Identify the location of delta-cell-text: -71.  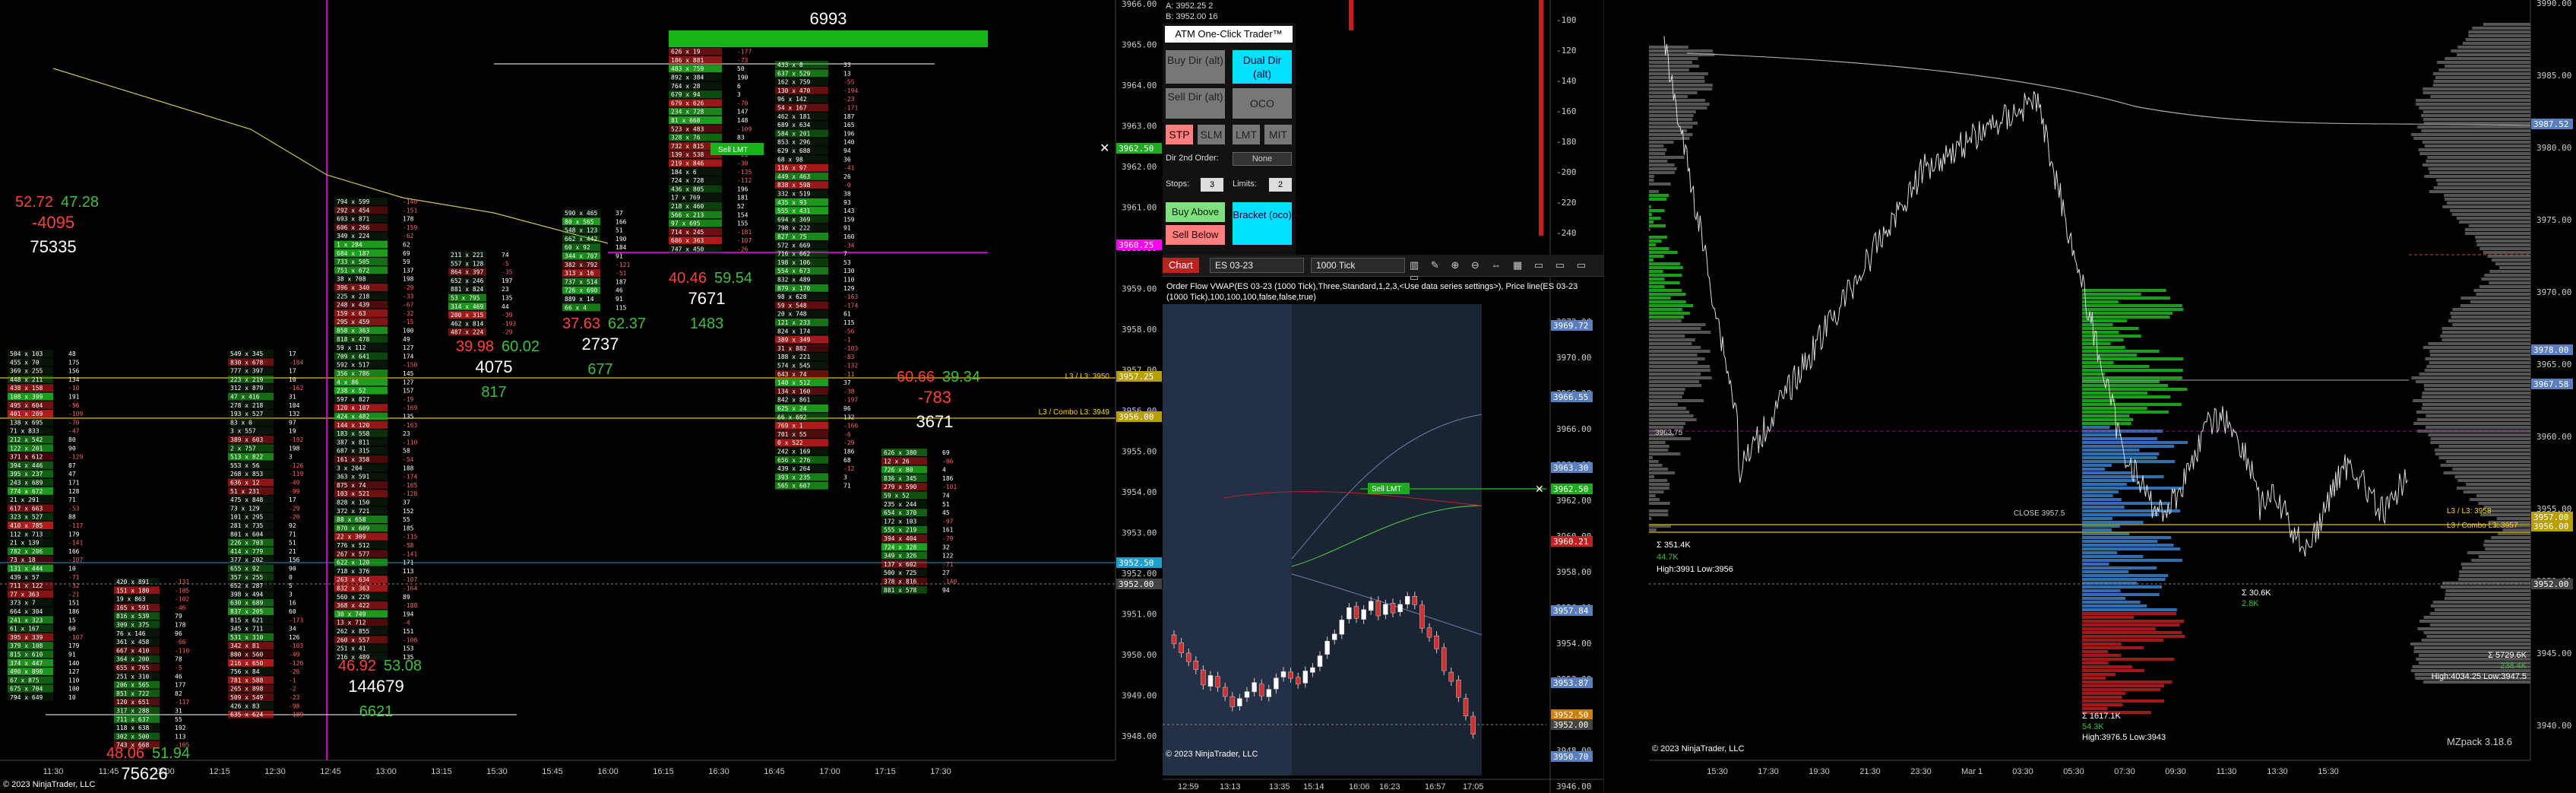
(74, 577).